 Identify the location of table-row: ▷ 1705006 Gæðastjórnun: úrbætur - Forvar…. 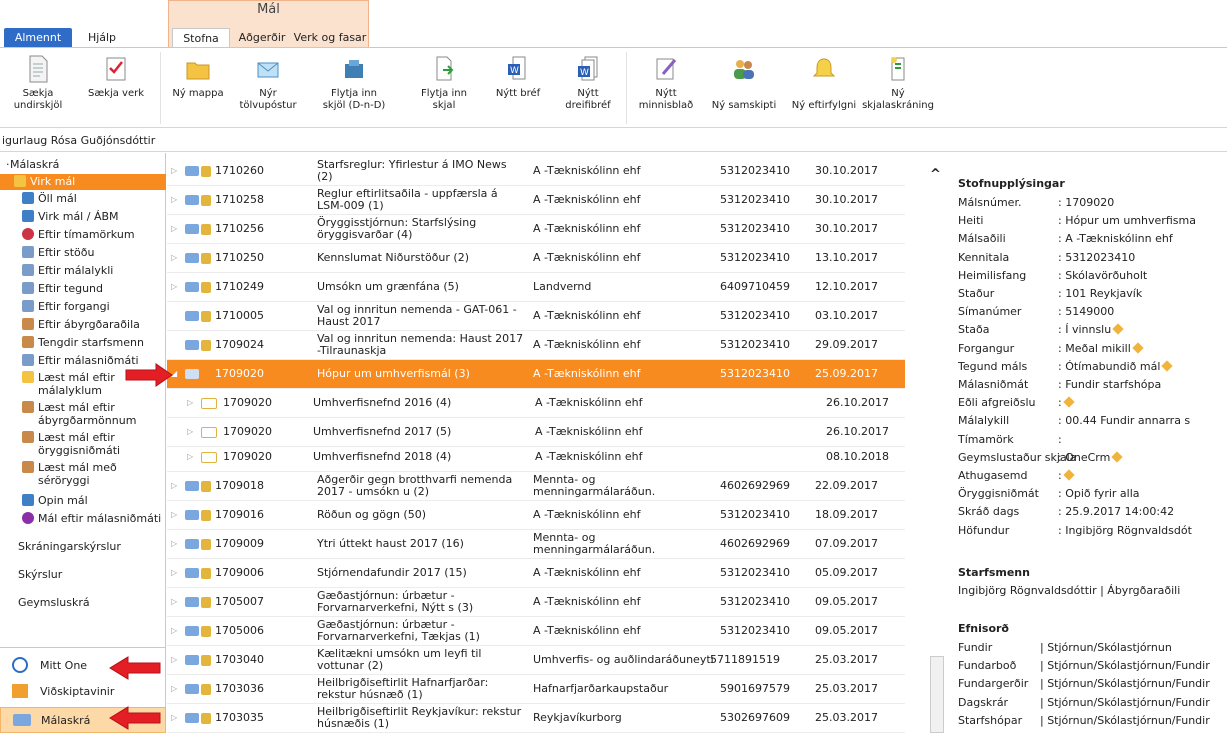
(536, 631).